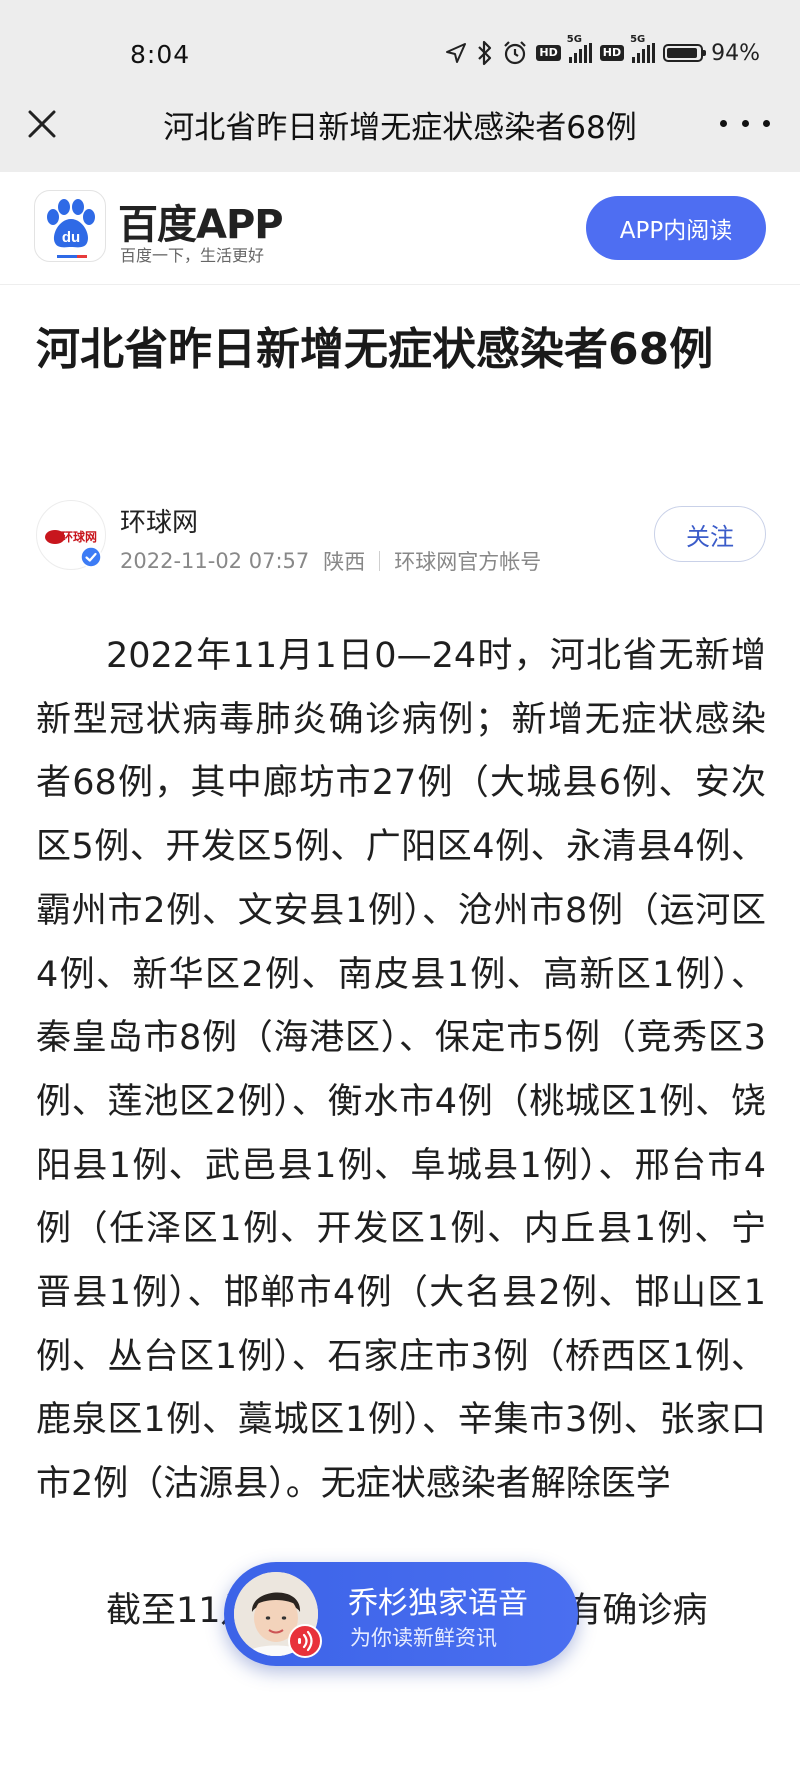 This screenshot has height=1778, width=800. I want to click on page-title: 河北省昨日新增无症状感染者68例, so click(400, 128).